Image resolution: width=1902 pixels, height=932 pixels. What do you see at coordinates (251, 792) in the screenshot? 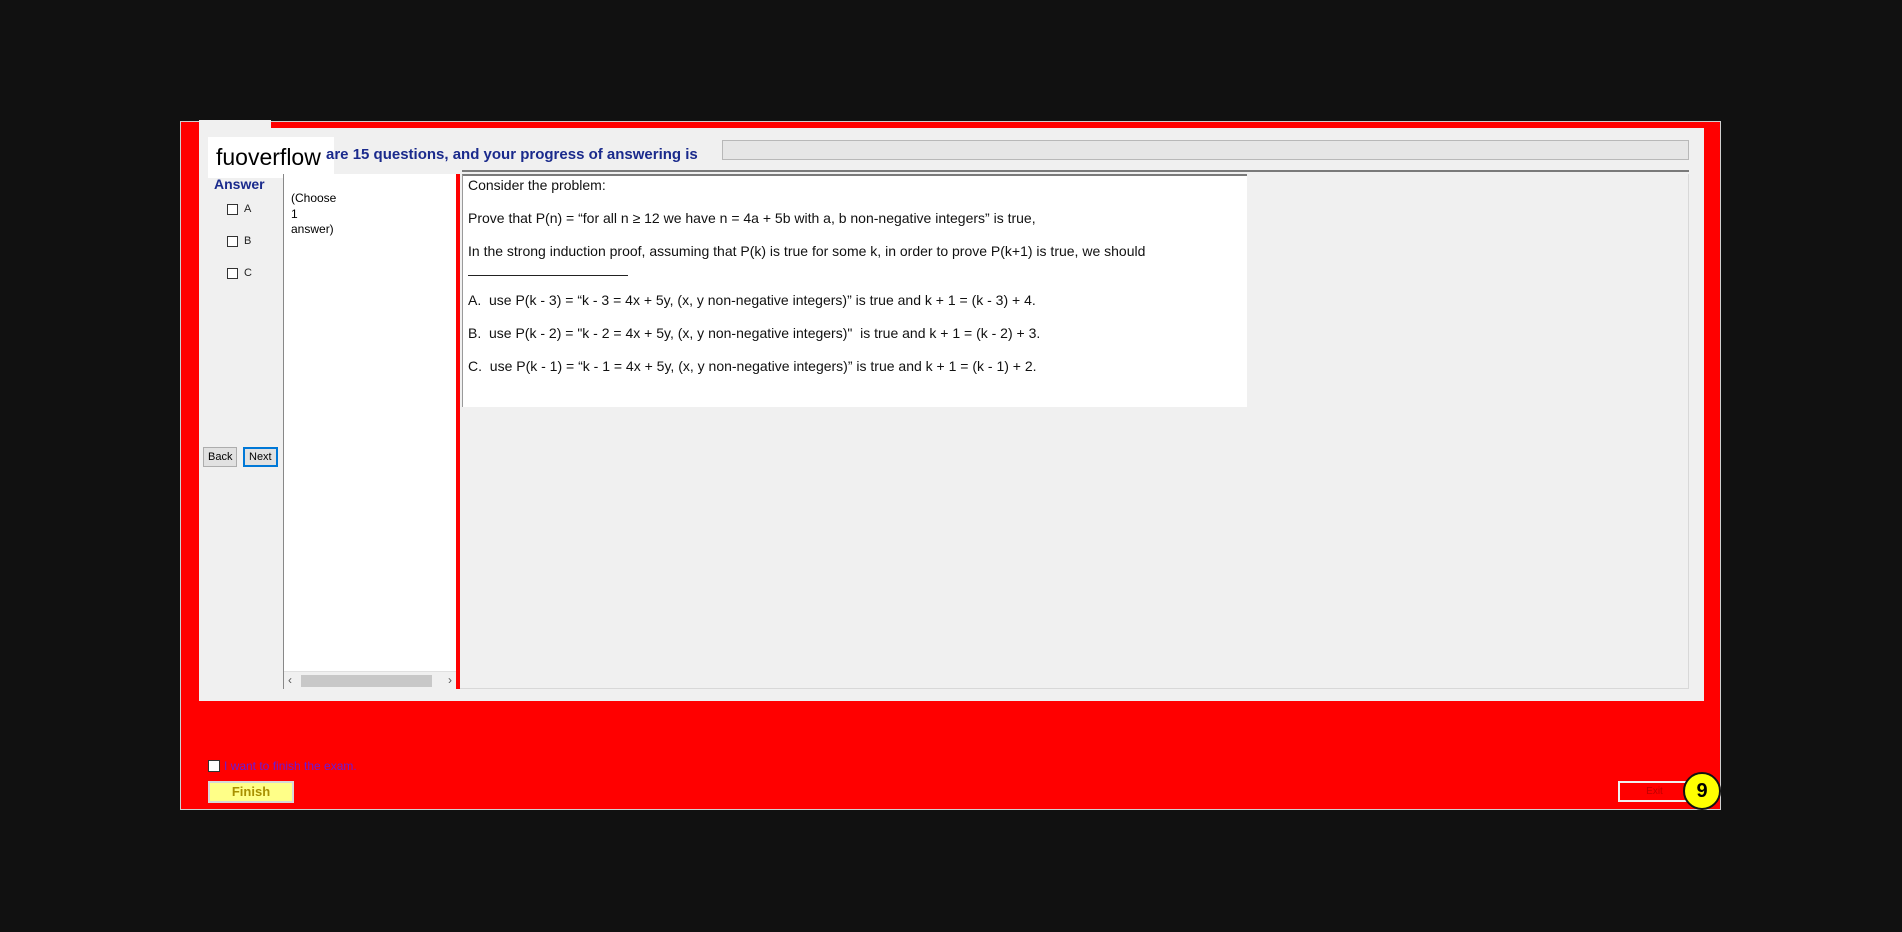
I see `finish-button: Finish` at bounding box center [251, 792].